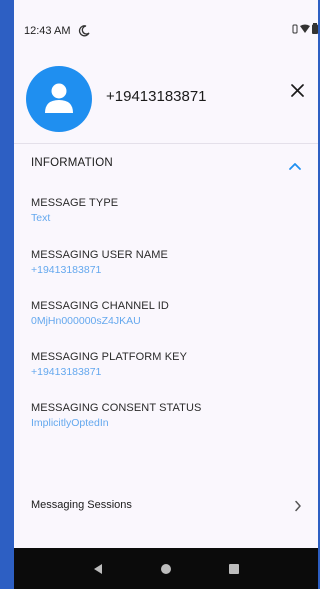 This screenshot has width=320, height=589. Describe the element at coordinates (295, 30) in the screenshot. I see `vibrate-icon` at that location.